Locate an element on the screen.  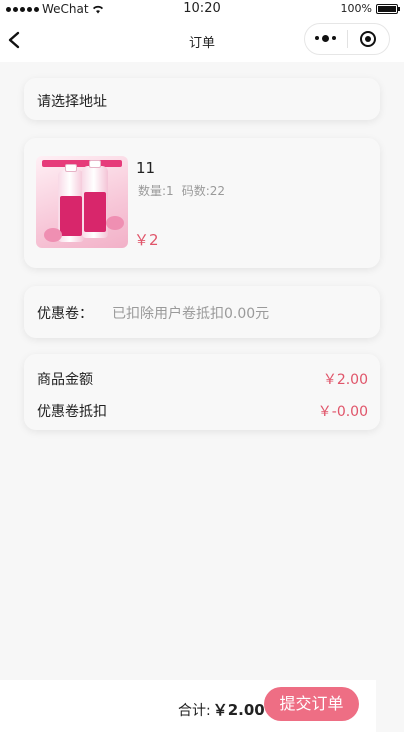
product-image is located at coordinates (82, 202).